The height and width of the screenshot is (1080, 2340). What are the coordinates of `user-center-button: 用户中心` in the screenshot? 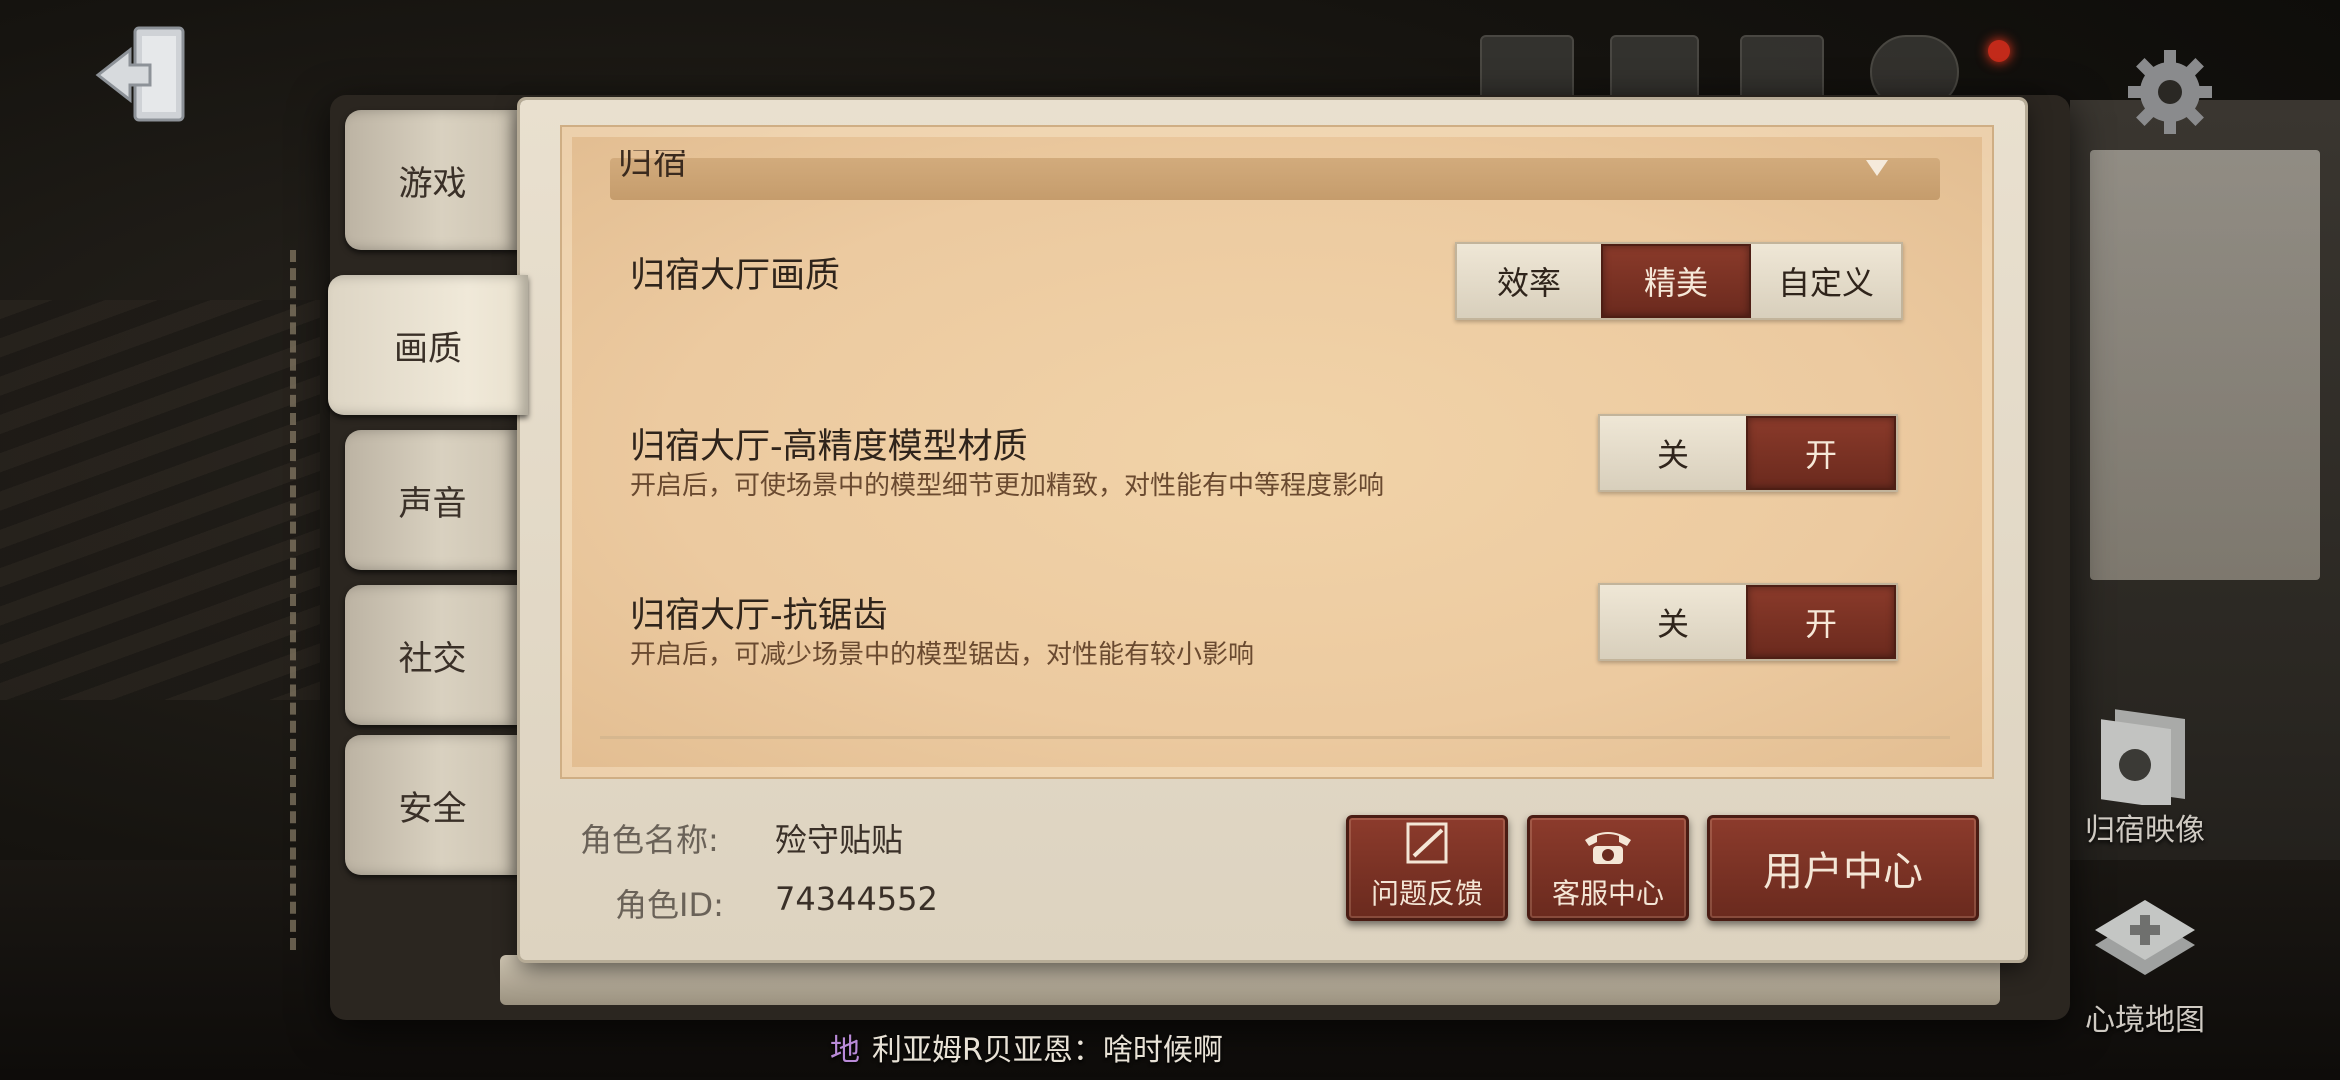 It's located at (1843, 868).